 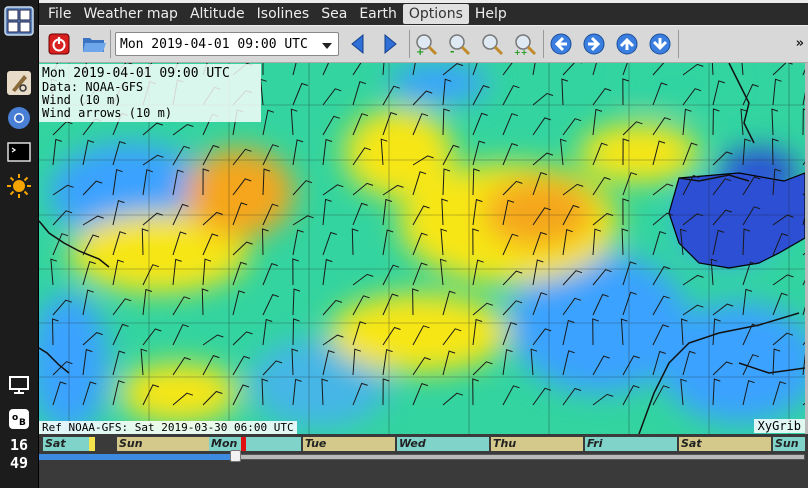 I want to click on zoom-in-icon: +, so click(x=427, y=45).